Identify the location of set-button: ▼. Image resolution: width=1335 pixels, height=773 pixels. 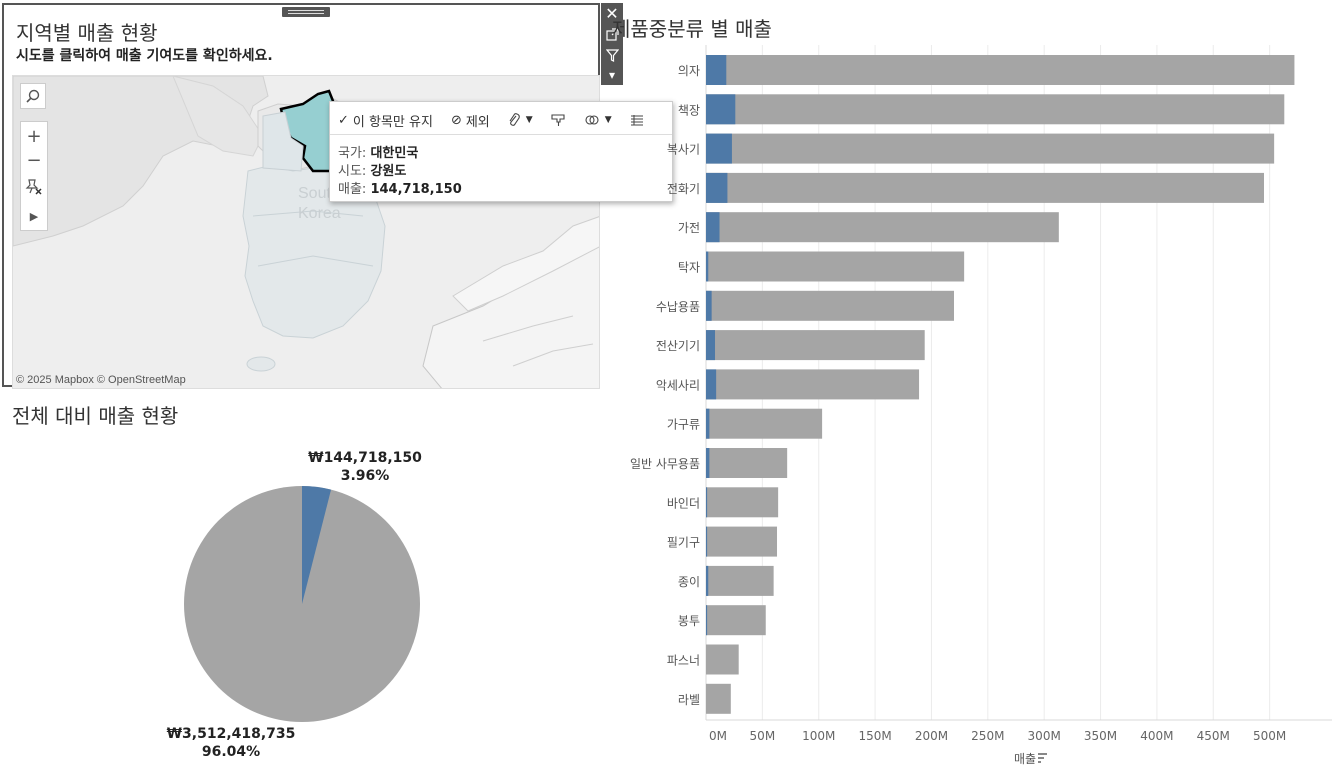
(598, 120).